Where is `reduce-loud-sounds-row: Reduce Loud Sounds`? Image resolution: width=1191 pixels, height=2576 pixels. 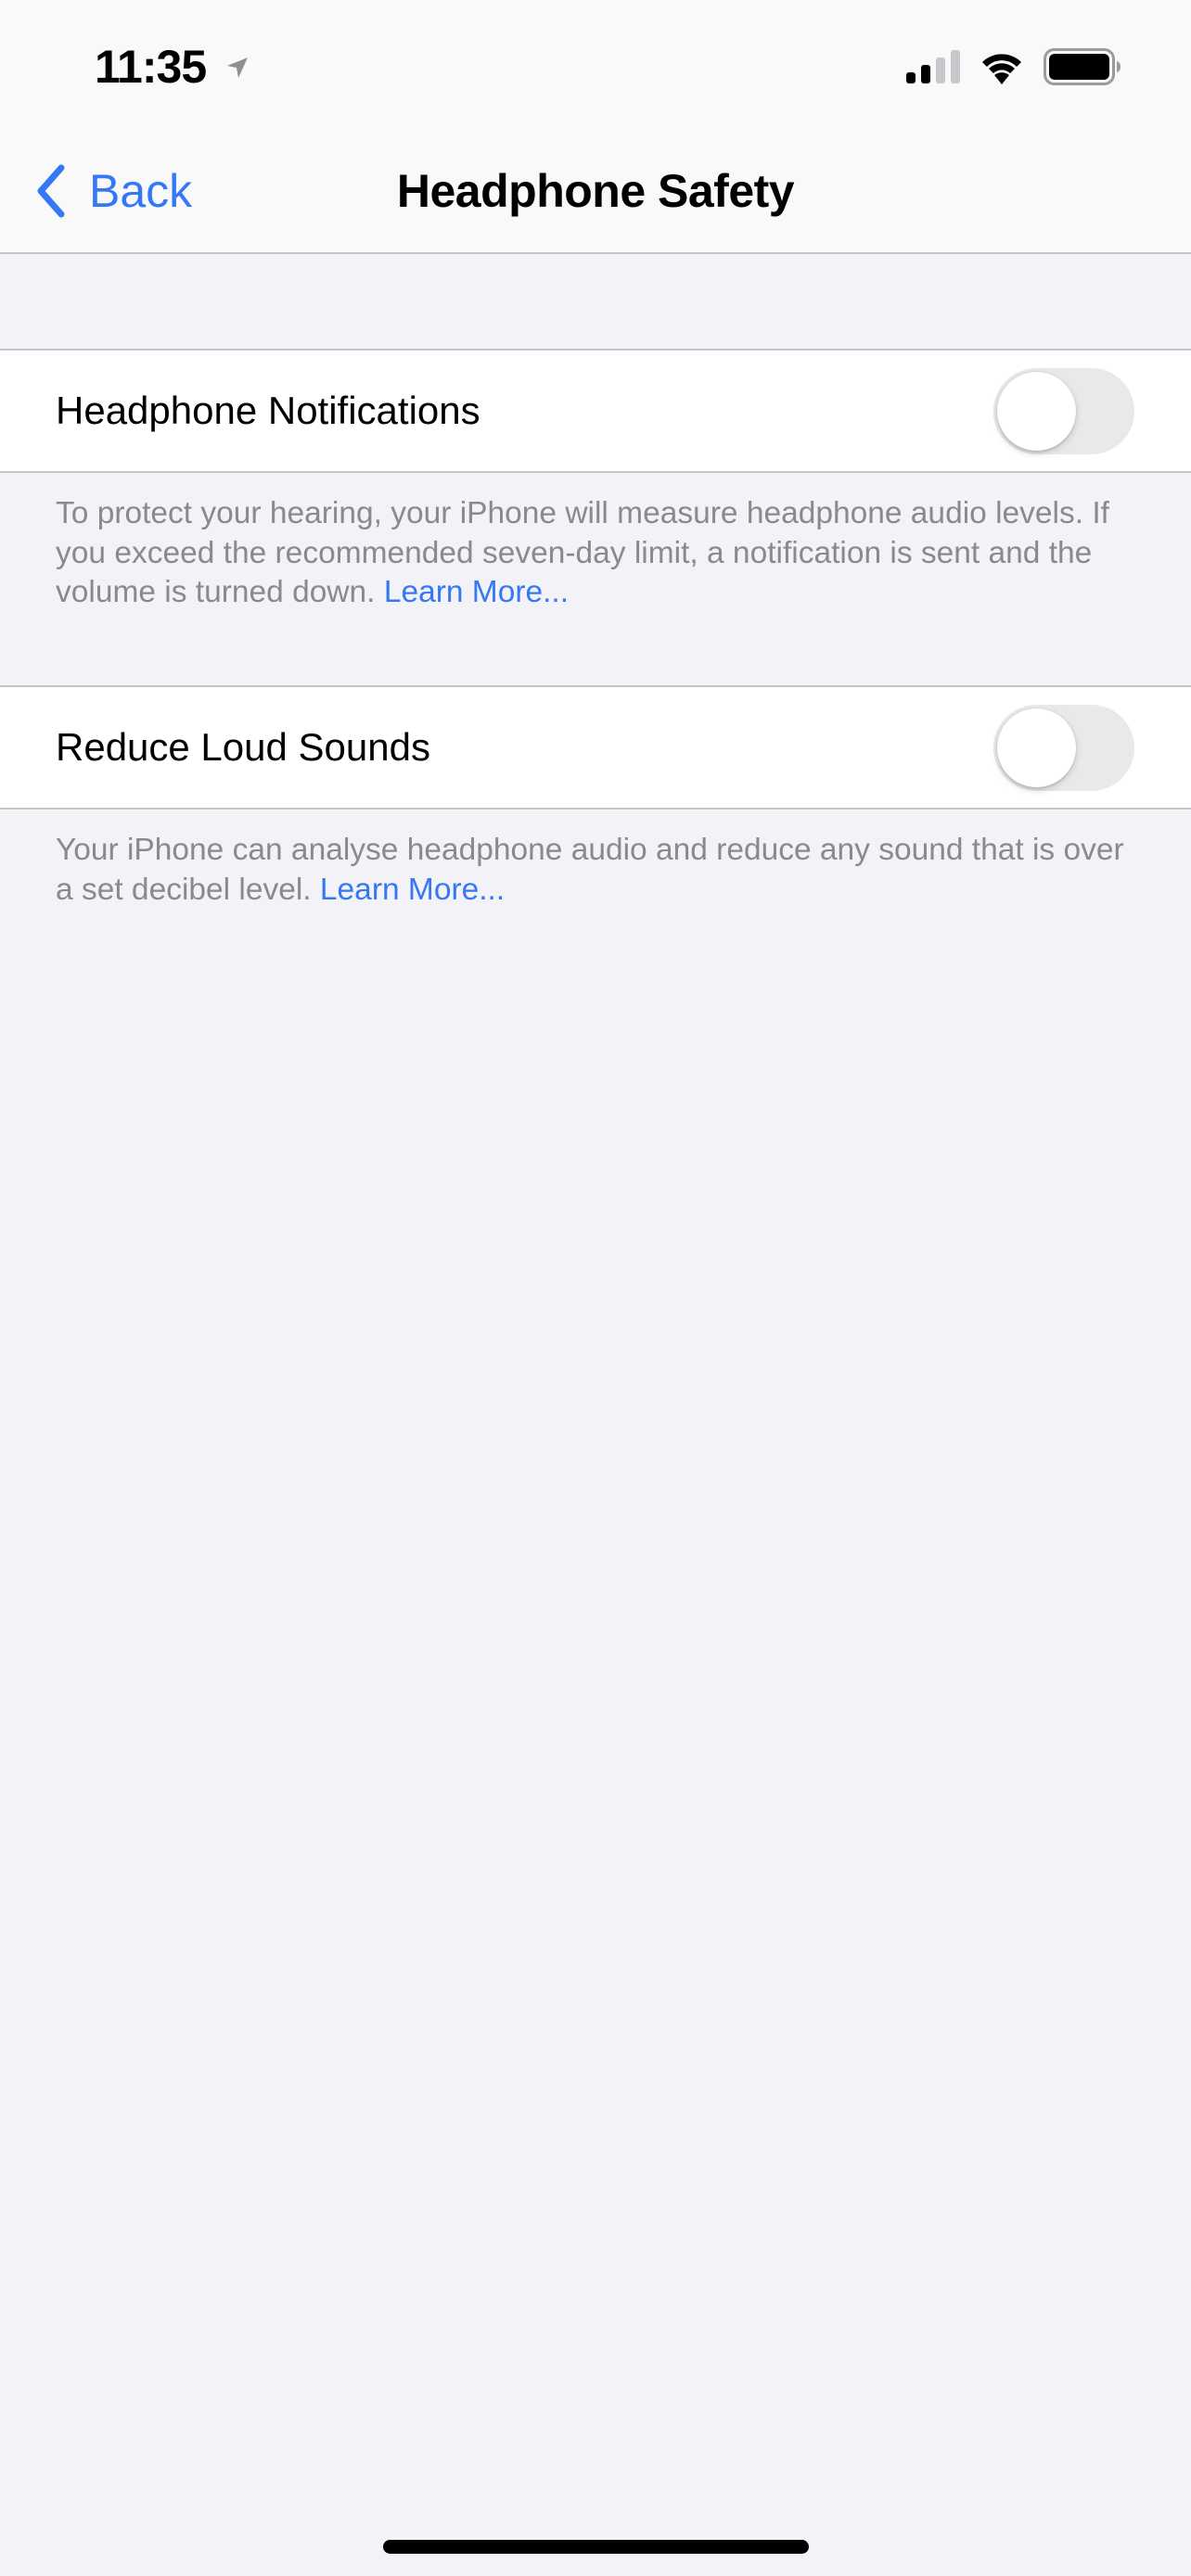
reduce-loud-sounds-row: Reduce Loud Sounds is located at coordinates (595, 747).